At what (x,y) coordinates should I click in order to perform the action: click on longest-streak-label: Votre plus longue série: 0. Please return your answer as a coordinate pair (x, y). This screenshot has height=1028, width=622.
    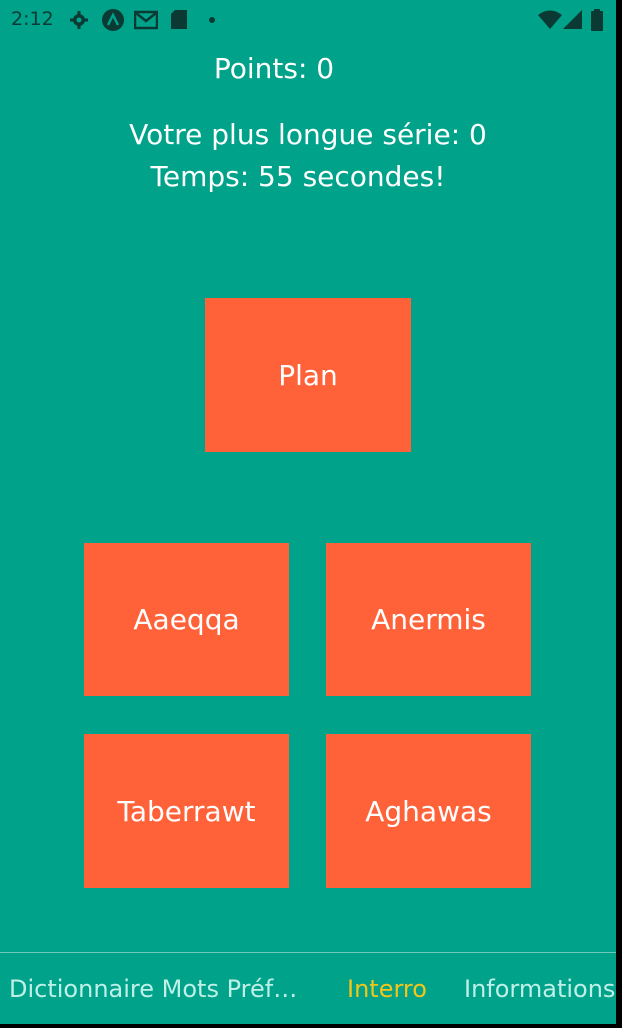
    Looking at the image, I should click on (308, 134).